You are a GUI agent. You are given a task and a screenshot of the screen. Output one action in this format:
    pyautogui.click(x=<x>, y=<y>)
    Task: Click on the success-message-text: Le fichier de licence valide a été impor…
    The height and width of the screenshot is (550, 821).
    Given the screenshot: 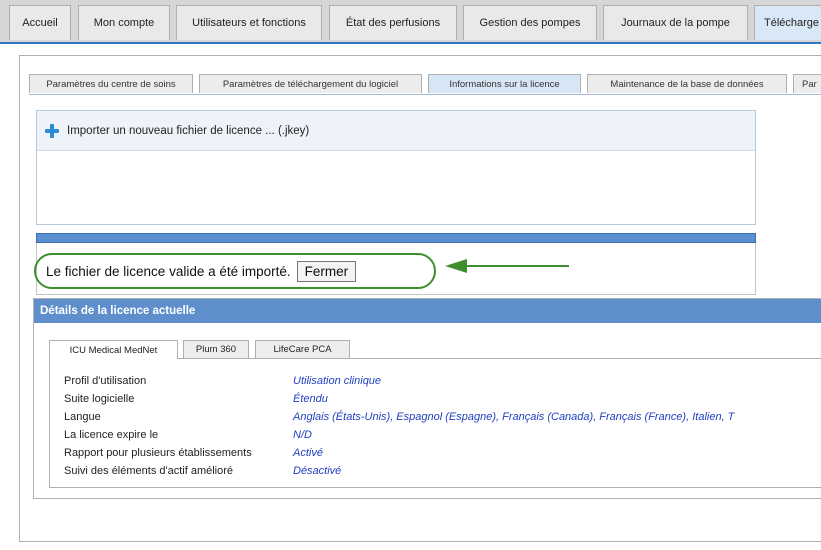 What is the action you would take?
    pyautogui.click(x=168, y=271)
    